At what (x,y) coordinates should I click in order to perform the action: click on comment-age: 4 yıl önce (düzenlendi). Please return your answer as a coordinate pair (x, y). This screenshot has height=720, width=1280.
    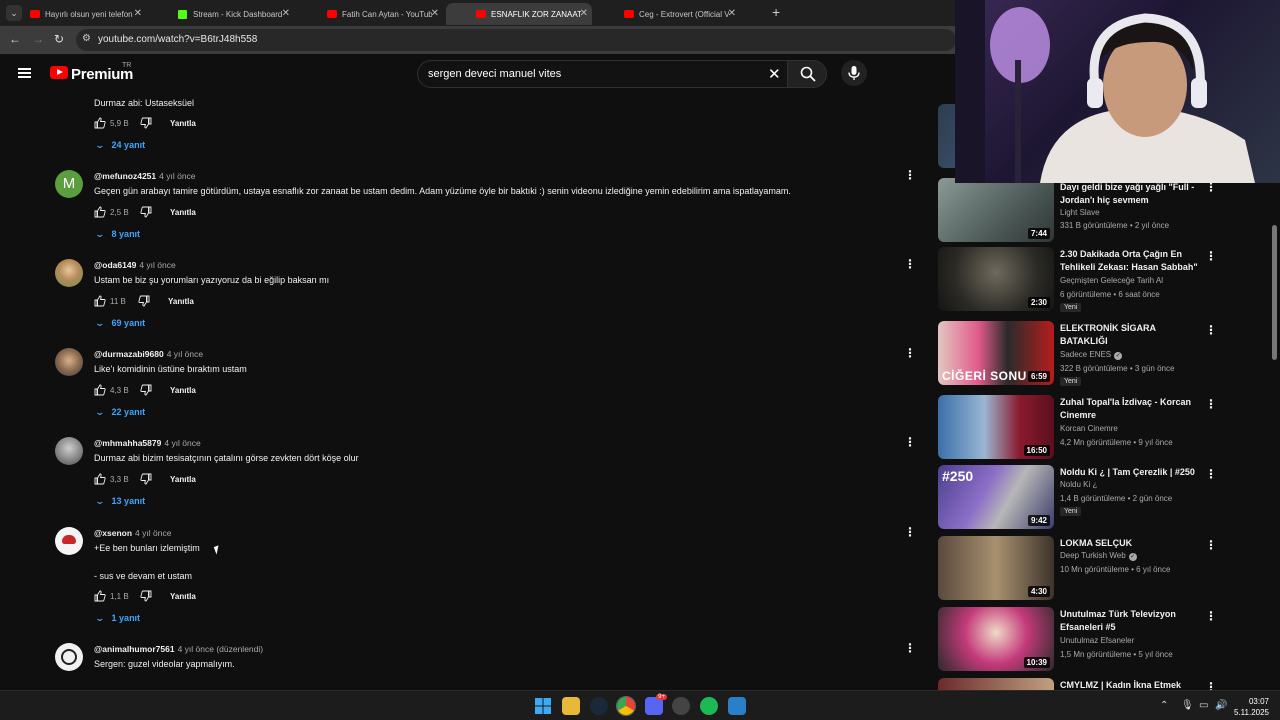
    Looking at the image, I should click on (221, 649).